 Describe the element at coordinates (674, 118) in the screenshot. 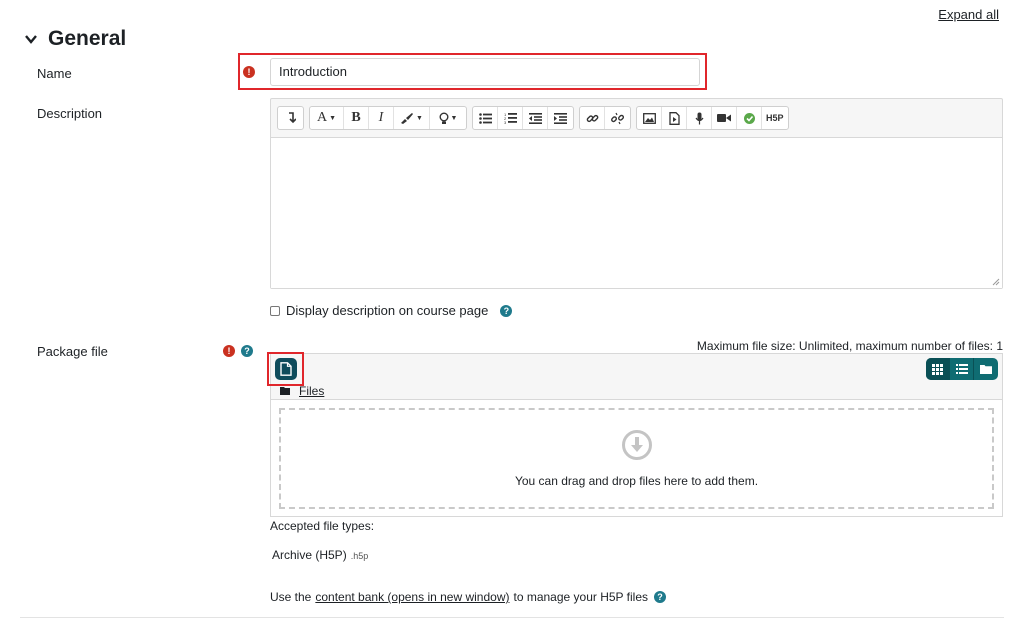

I see `media-icon` at that location.